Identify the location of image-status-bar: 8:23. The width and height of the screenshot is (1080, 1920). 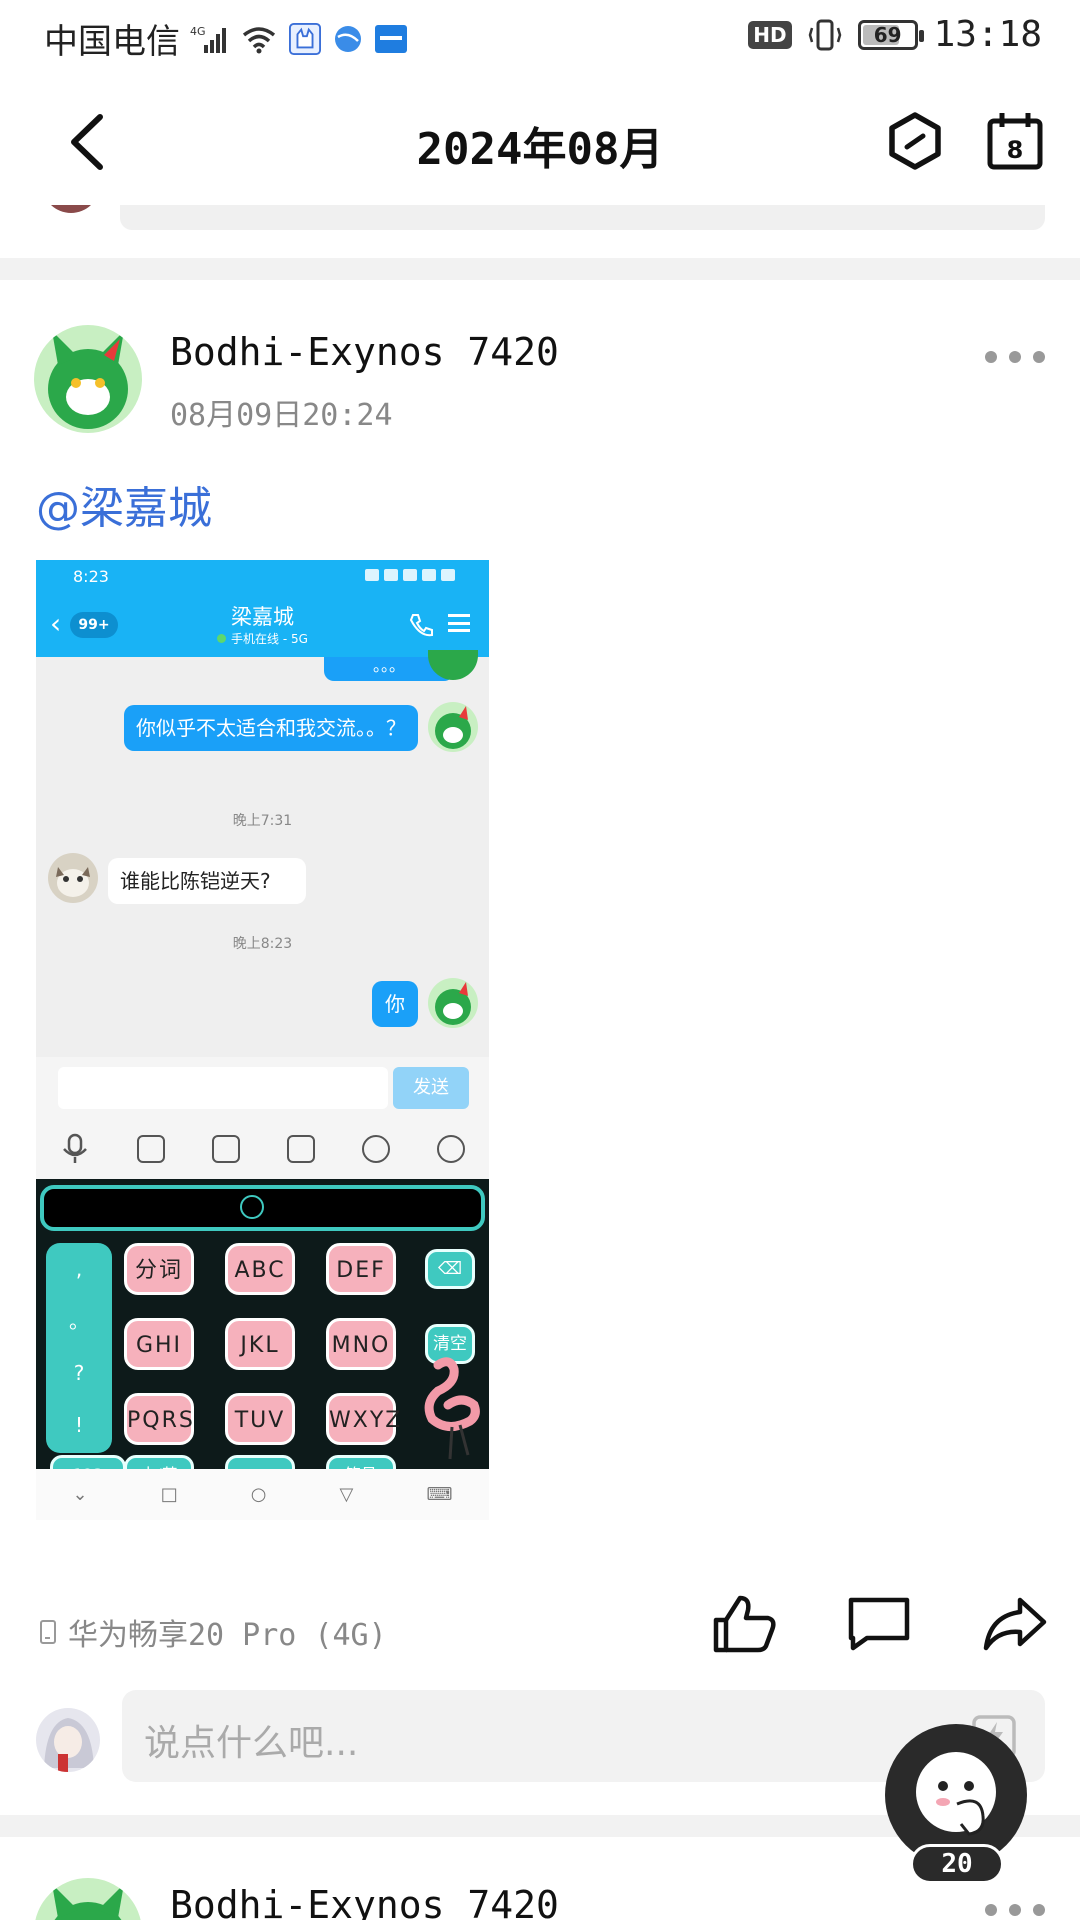
(262, 576).